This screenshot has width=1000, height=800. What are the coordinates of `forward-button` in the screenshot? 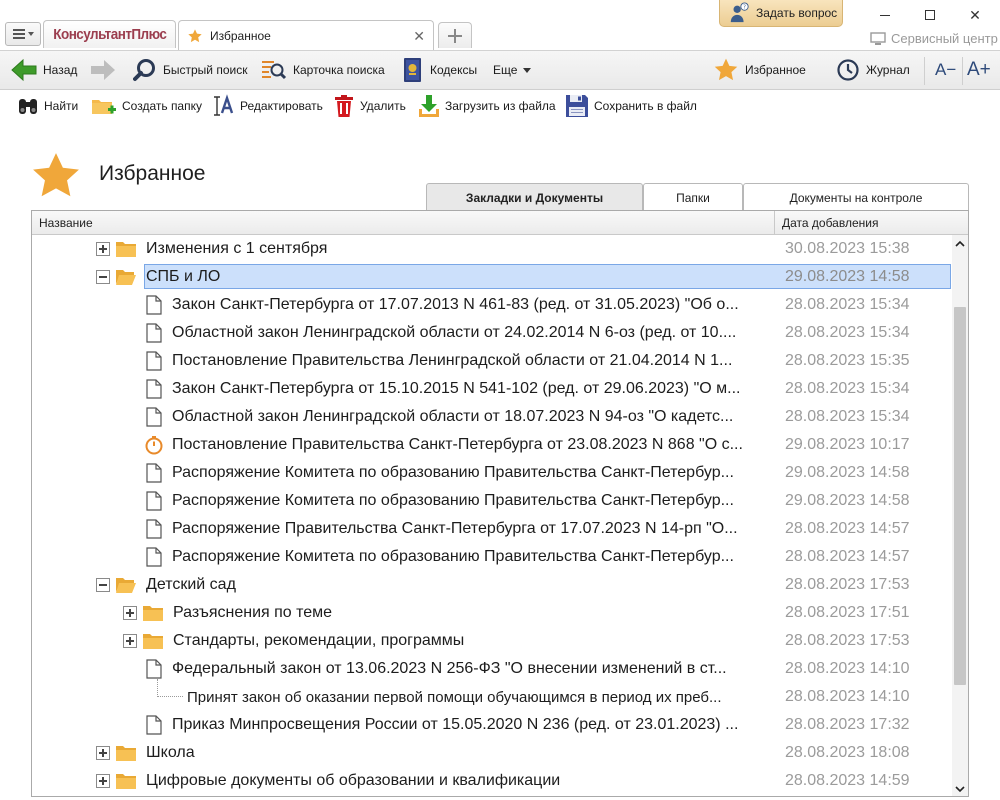 It's located at (103, 70).